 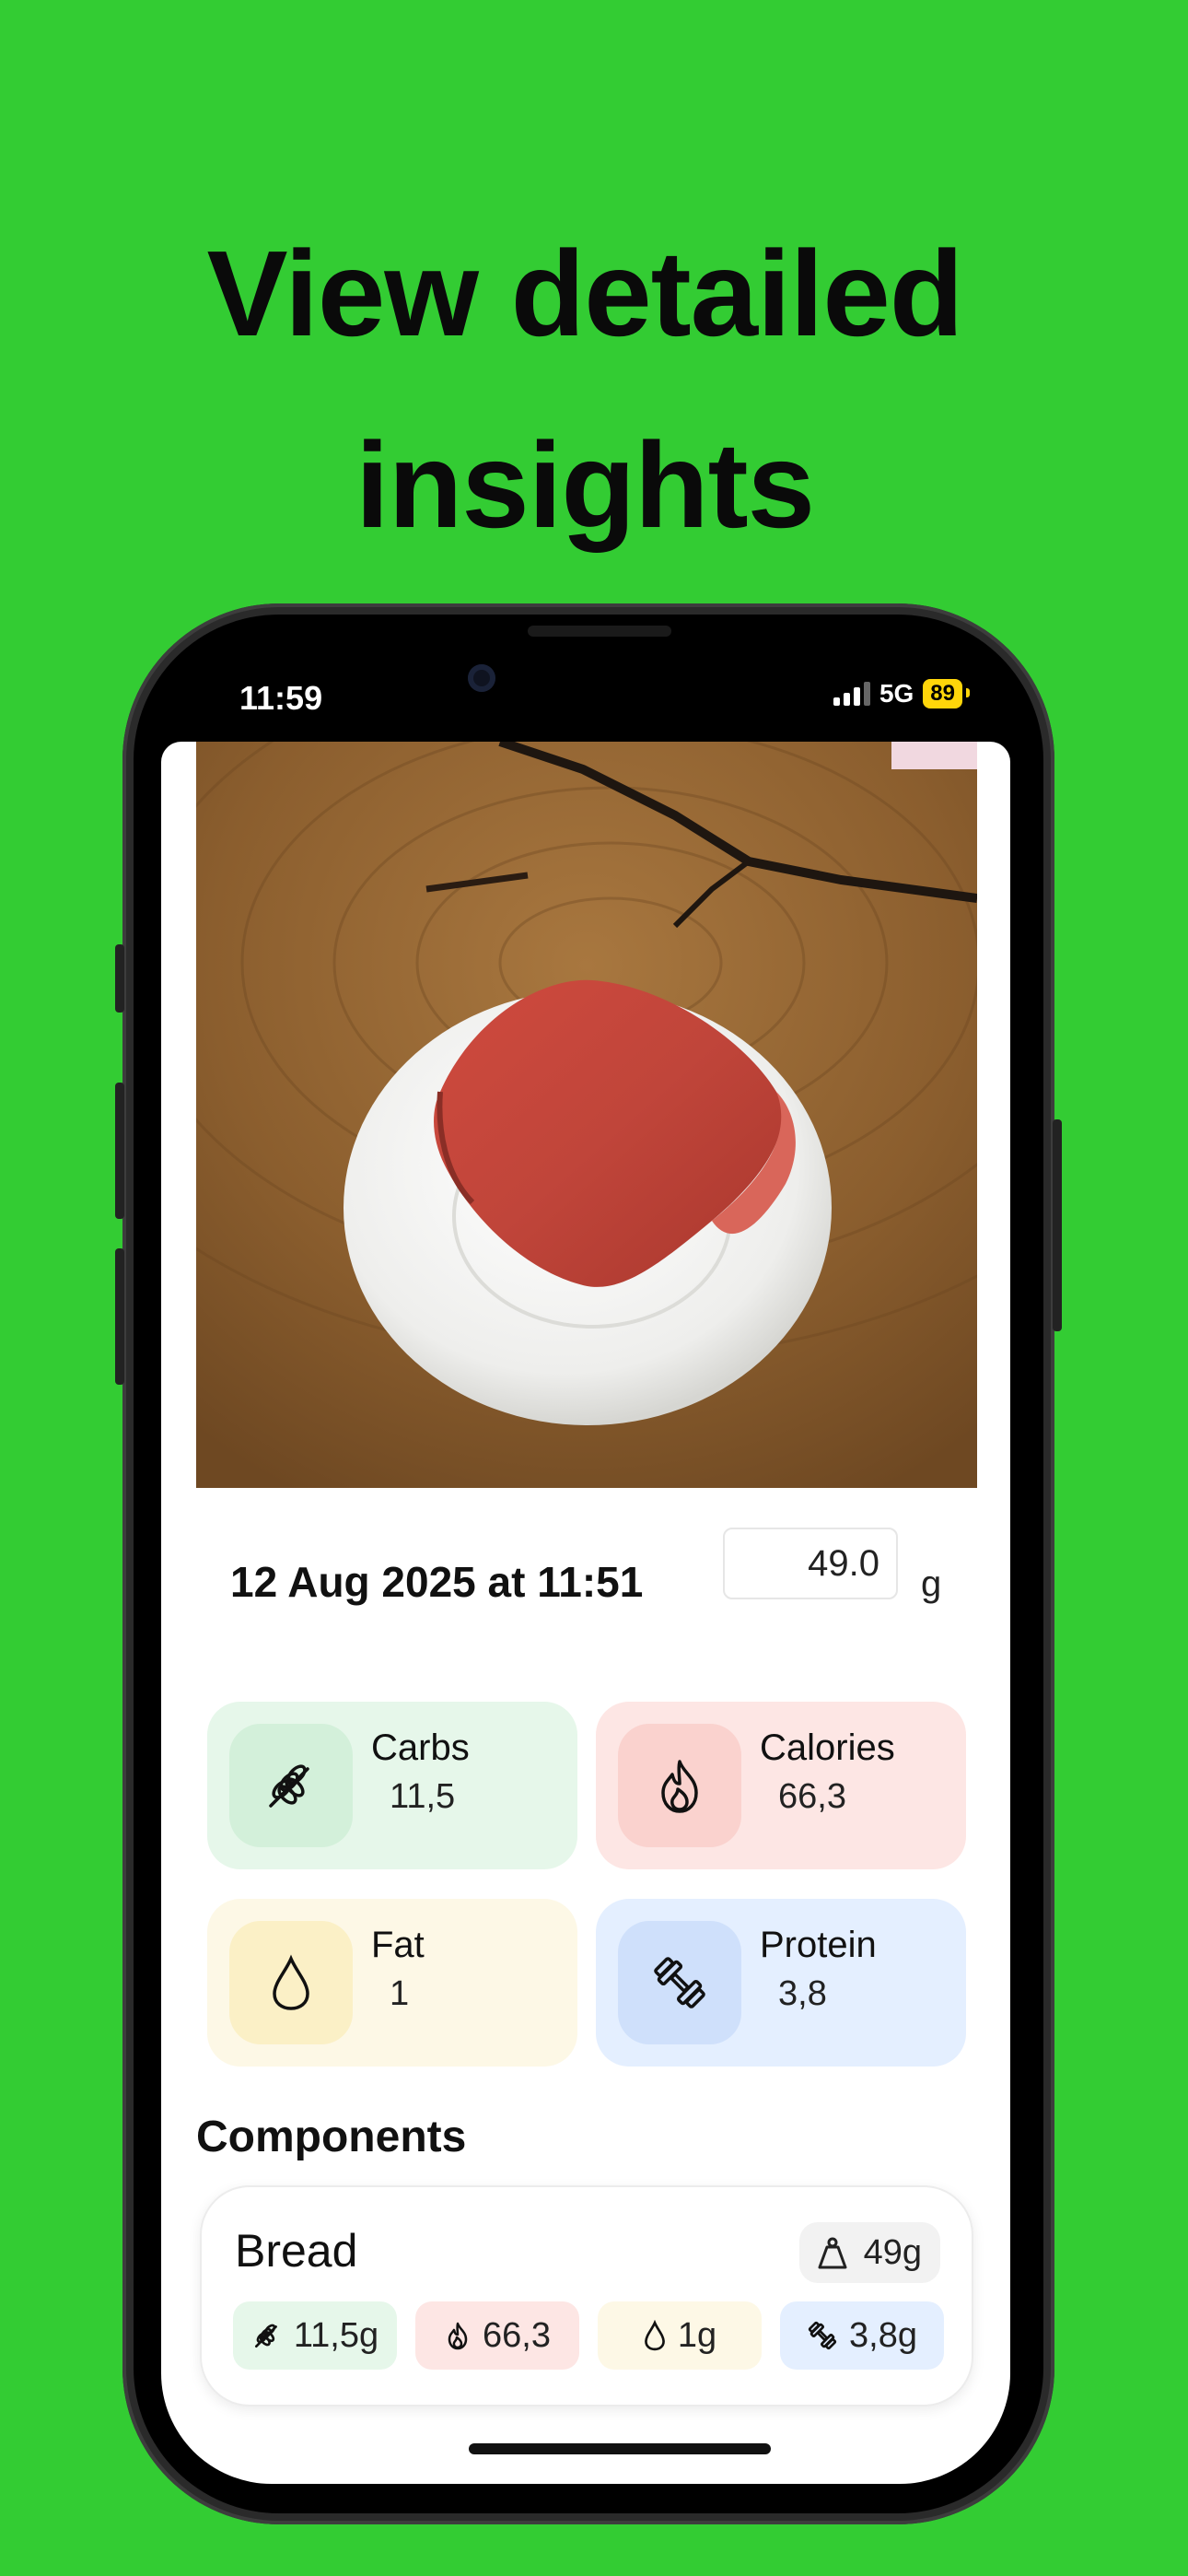 I want to click on protein-label: Protein, so click(x=818, y=1945).